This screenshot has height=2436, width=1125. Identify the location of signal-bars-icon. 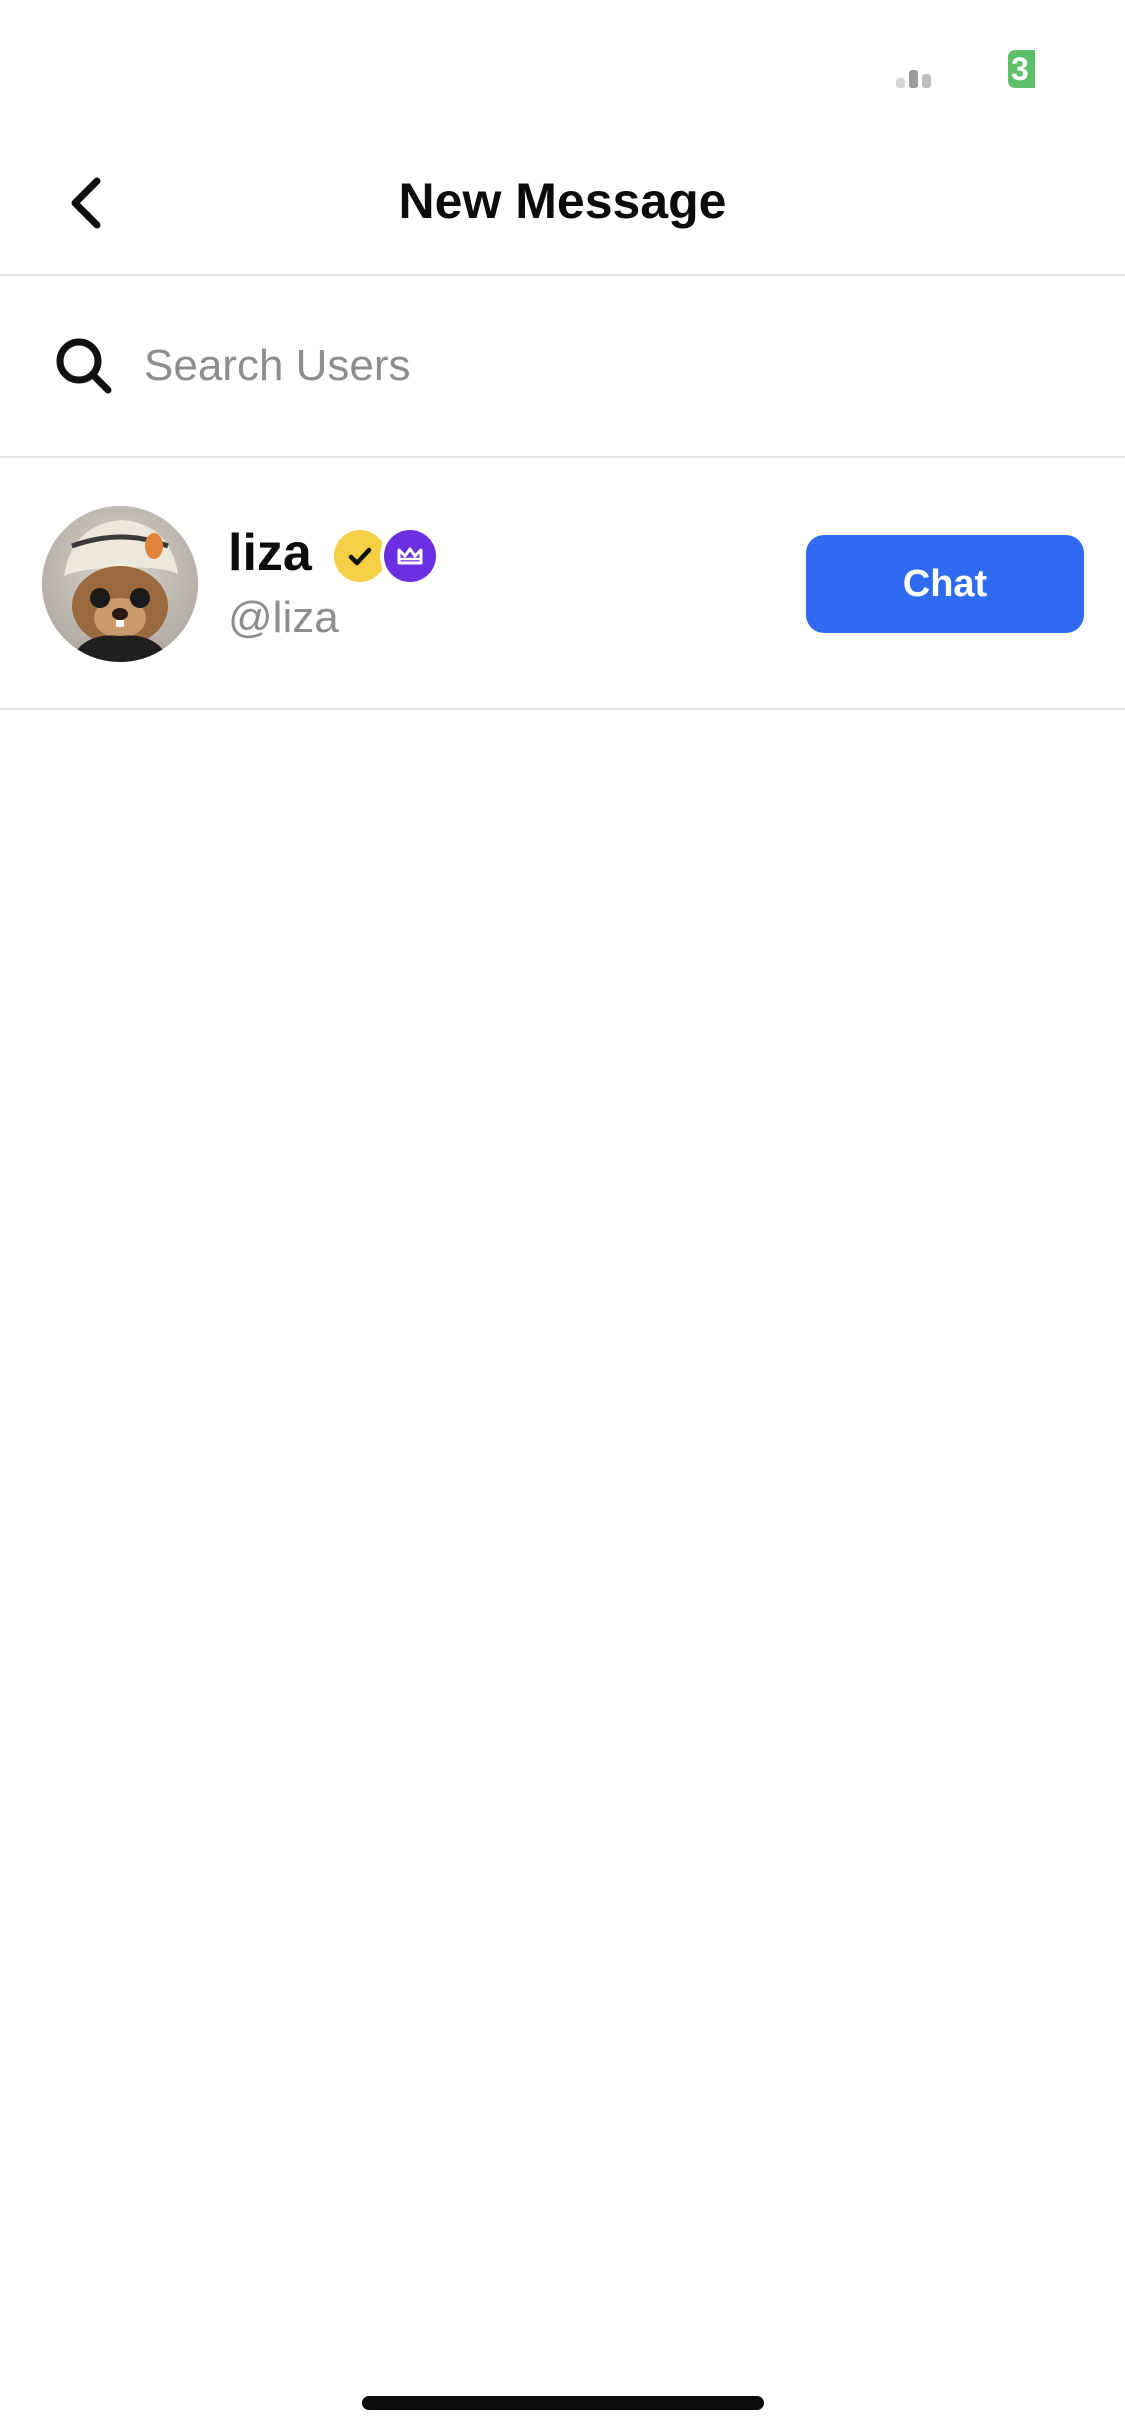
(916, 77).